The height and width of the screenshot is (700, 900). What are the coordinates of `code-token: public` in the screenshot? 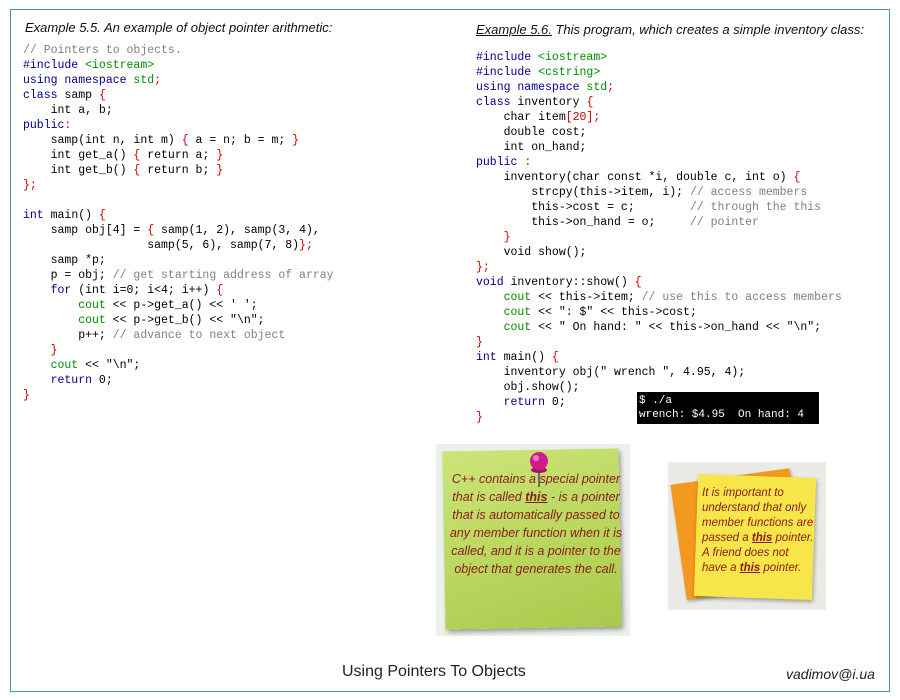 It's located at (44, 125).